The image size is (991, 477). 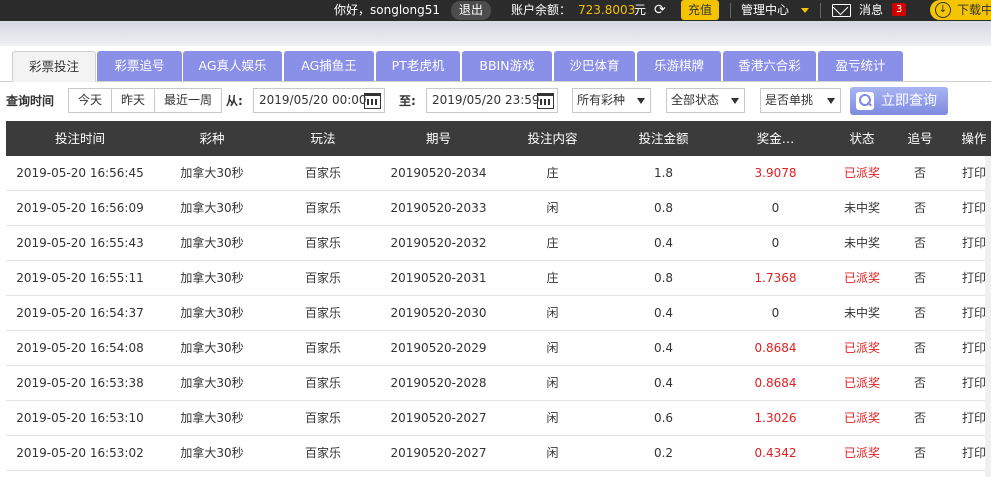 What do you see at coordinates (541, 10) in the screenshot?
I see `balance-label: 账户余额：` at bounding box center [541, 10].